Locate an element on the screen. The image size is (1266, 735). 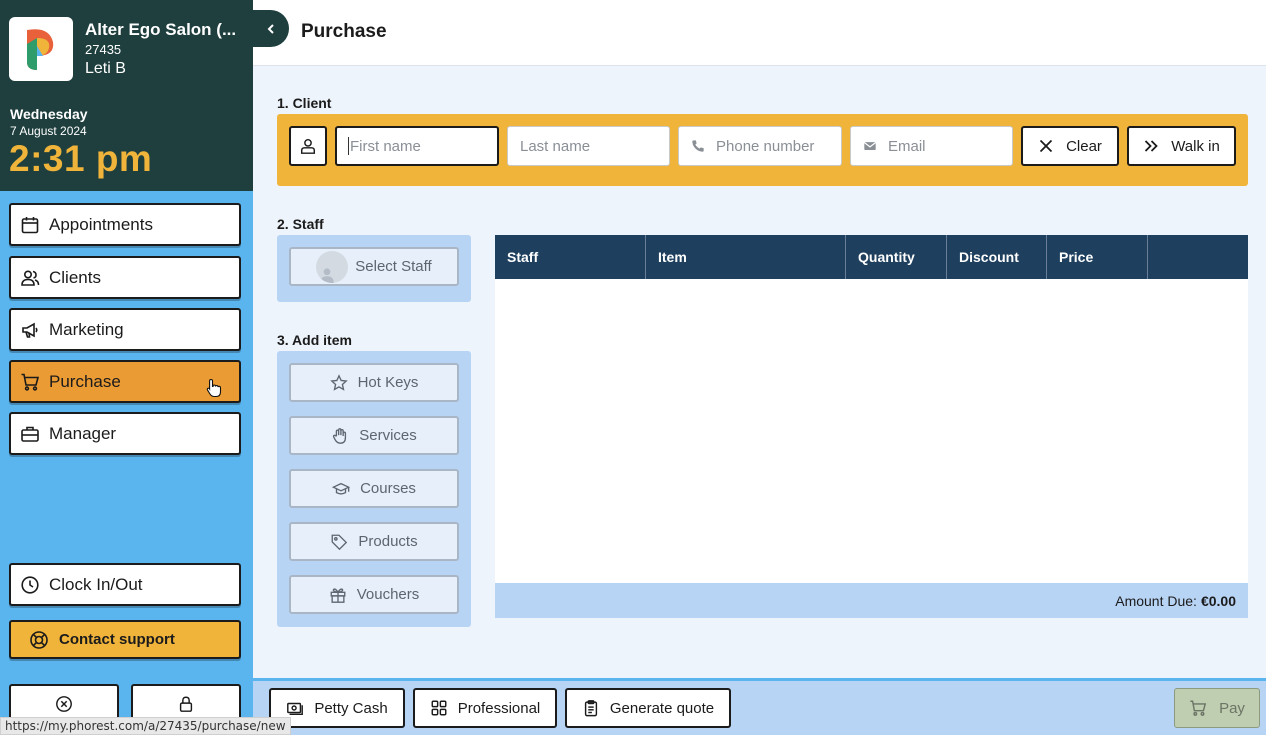
users-icon is located at coordinates (30, 277).